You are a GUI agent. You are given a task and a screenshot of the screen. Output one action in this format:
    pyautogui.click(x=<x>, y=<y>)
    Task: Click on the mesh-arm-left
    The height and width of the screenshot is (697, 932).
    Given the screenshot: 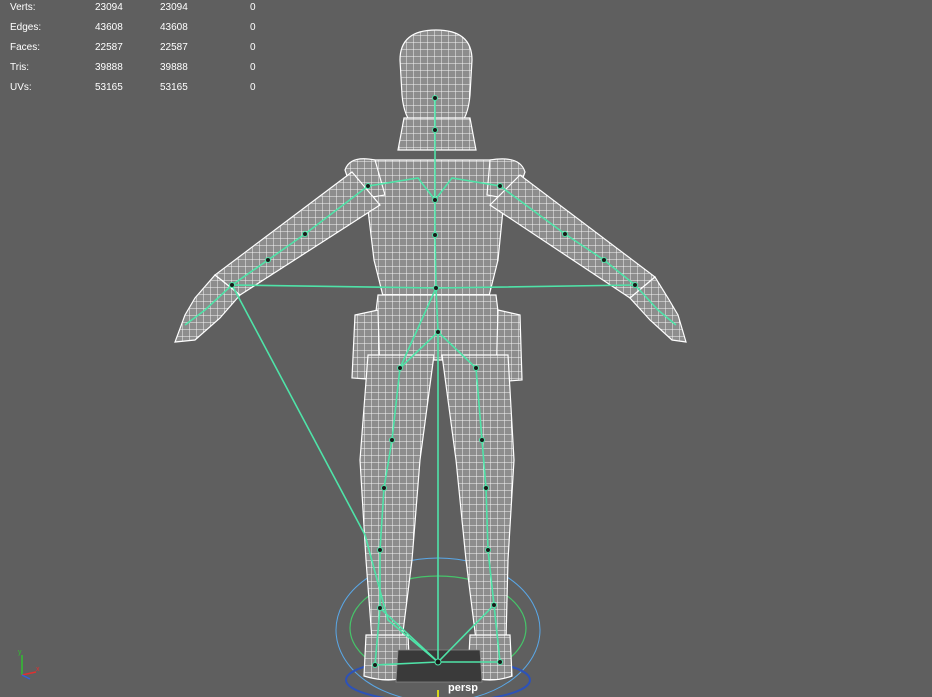 What is the action you would take?
    pyautogui.click(x=297, y=233)
    